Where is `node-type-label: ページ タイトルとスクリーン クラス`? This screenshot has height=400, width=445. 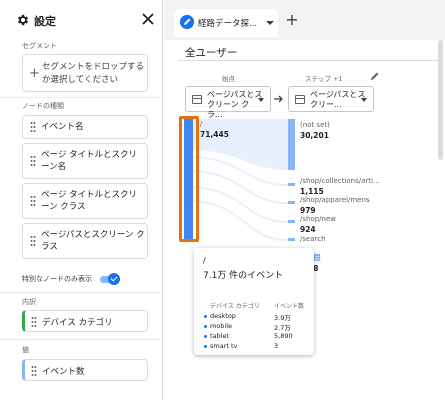 node-type-label: ページ タイトルとスクリーン クラス is located at coordinates (89, 201).